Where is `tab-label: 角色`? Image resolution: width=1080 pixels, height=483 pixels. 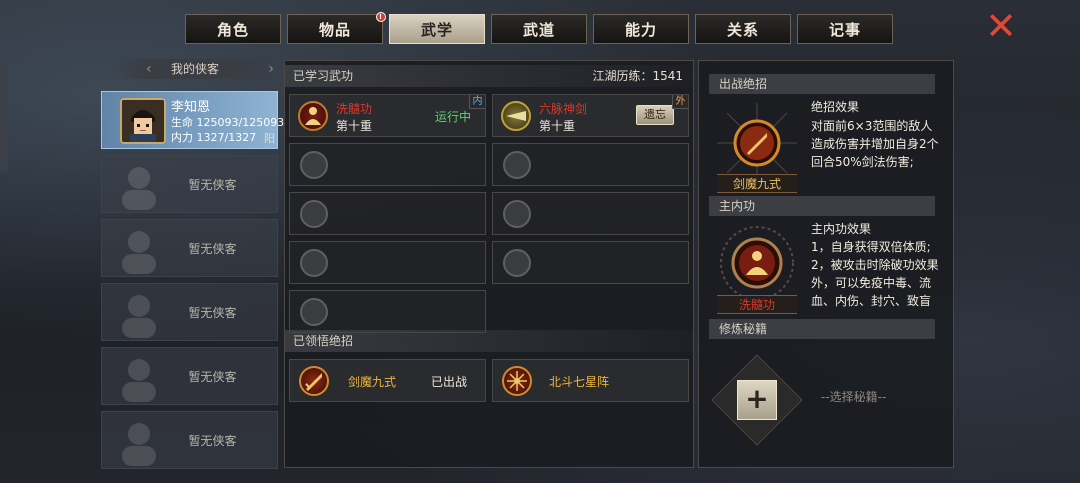
tab-label: 角色 is located at coordinates (232, 29).